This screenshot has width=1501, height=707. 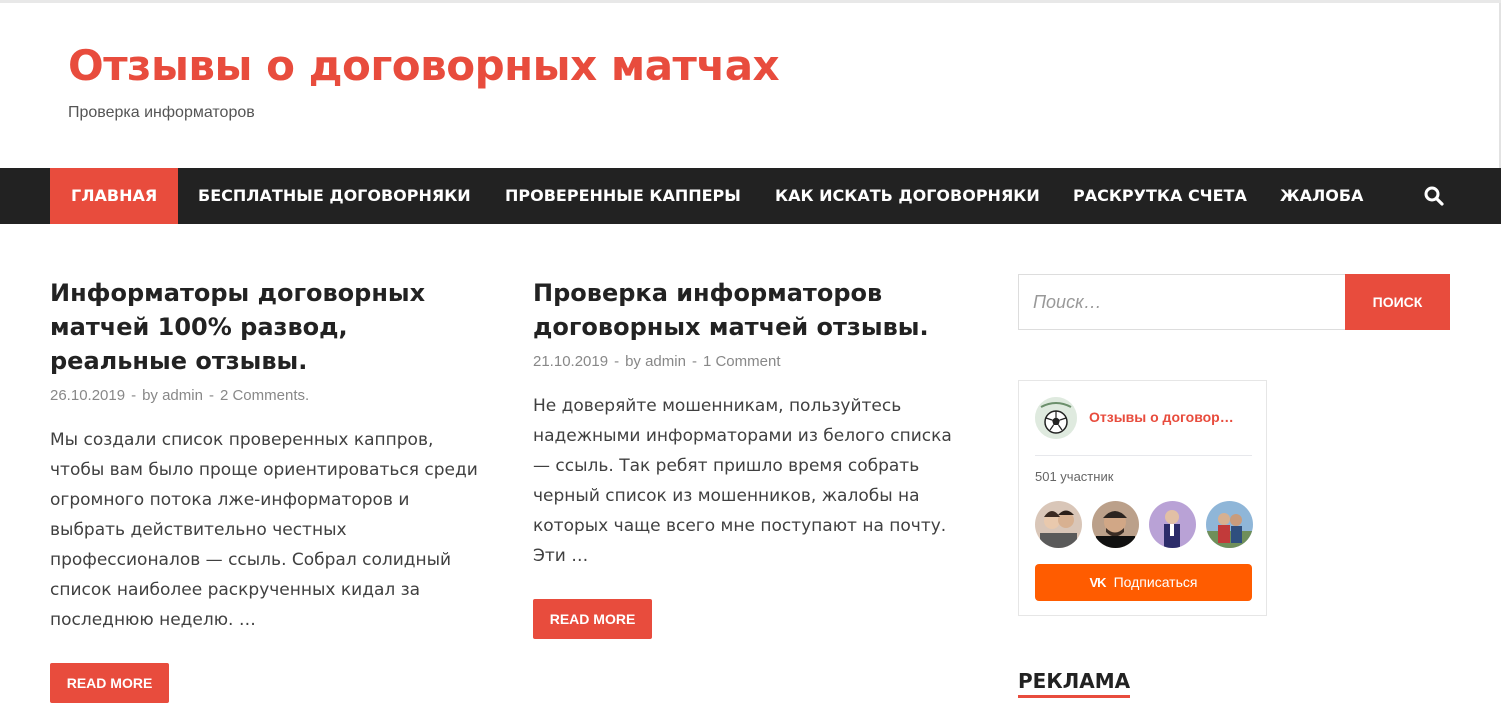 What do you see at coordinates (1074, 476) in the screenshot?
I see `vk-members-count: 501 участник` at bounding box center [1074, 476].